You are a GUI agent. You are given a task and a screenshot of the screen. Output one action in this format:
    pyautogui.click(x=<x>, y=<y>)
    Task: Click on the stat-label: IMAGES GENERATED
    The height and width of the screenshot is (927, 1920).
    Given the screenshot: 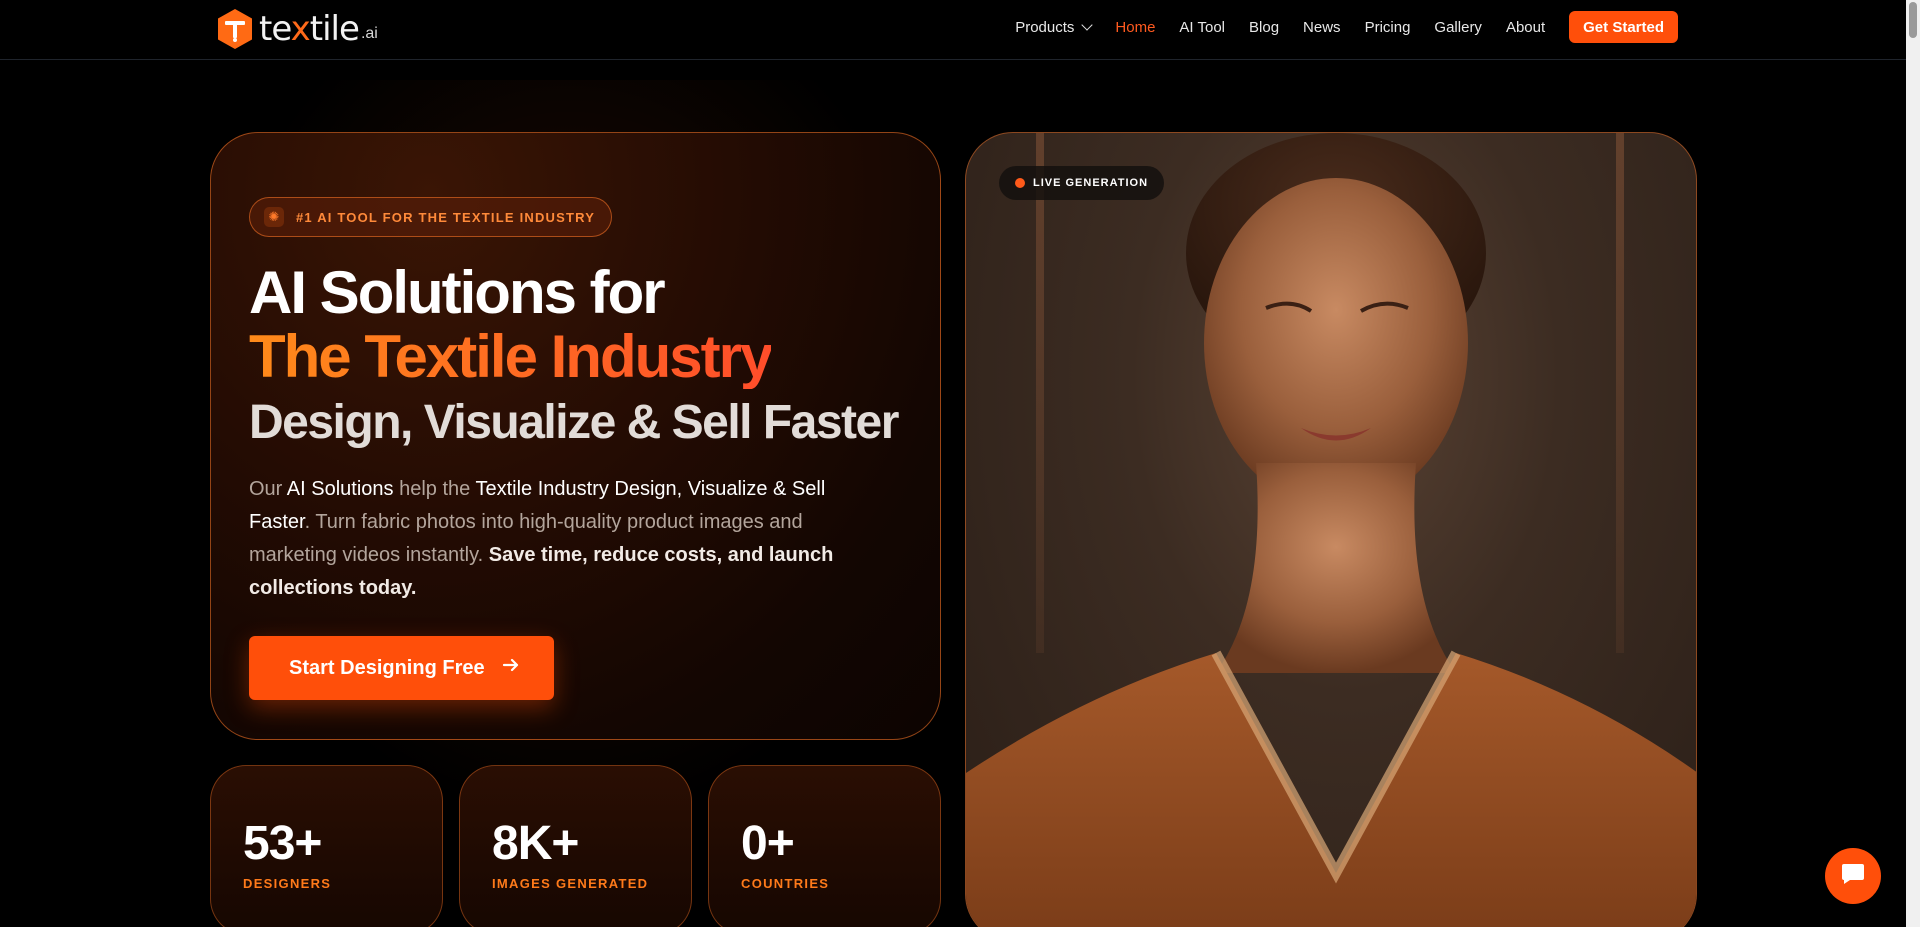 What is the action you would take?
    pyautogui.click(x=570, y=883)
    